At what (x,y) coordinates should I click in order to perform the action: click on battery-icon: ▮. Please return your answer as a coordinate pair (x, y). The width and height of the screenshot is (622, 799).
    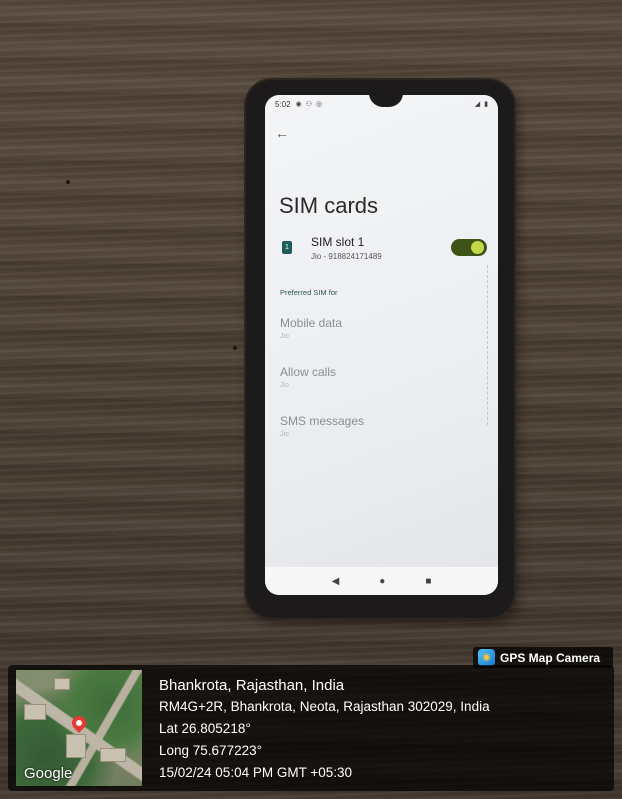
    Looking at the image, I should click on (486, 104).